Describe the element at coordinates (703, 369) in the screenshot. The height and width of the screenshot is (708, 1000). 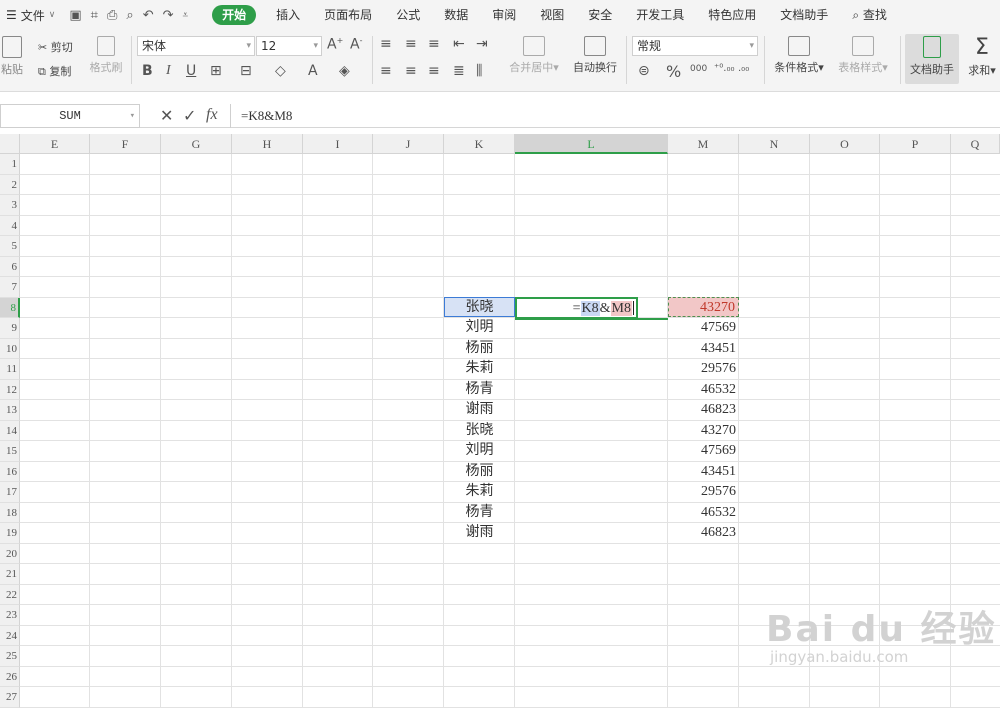
I see `cell-m11: 29576` at that location.